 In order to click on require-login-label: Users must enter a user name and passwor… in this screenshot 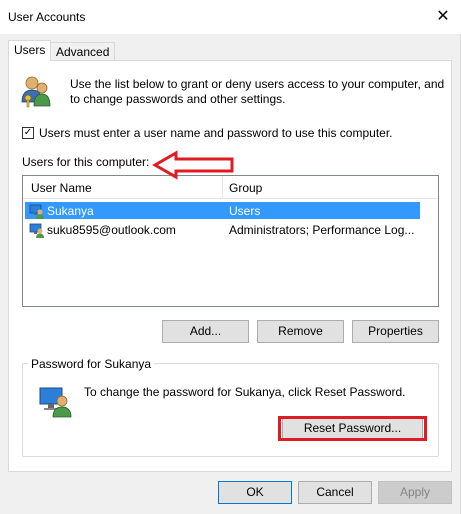, I will do `click(216, 133)`.